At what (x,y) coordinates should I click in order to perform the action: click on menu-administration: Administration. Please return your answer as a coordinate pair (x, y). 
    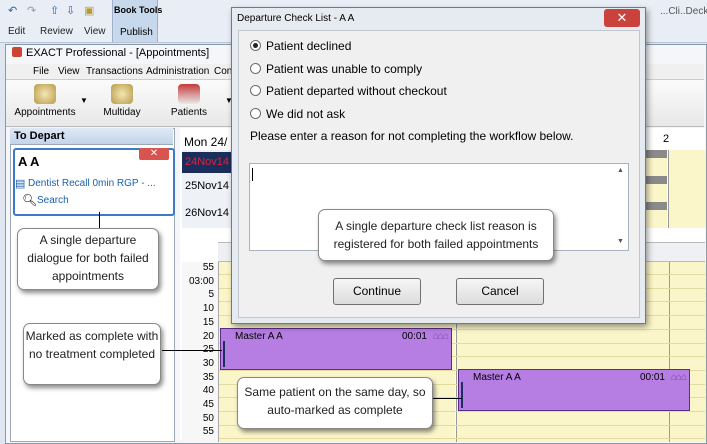
    Looking at the image, I should click on (177, 71).